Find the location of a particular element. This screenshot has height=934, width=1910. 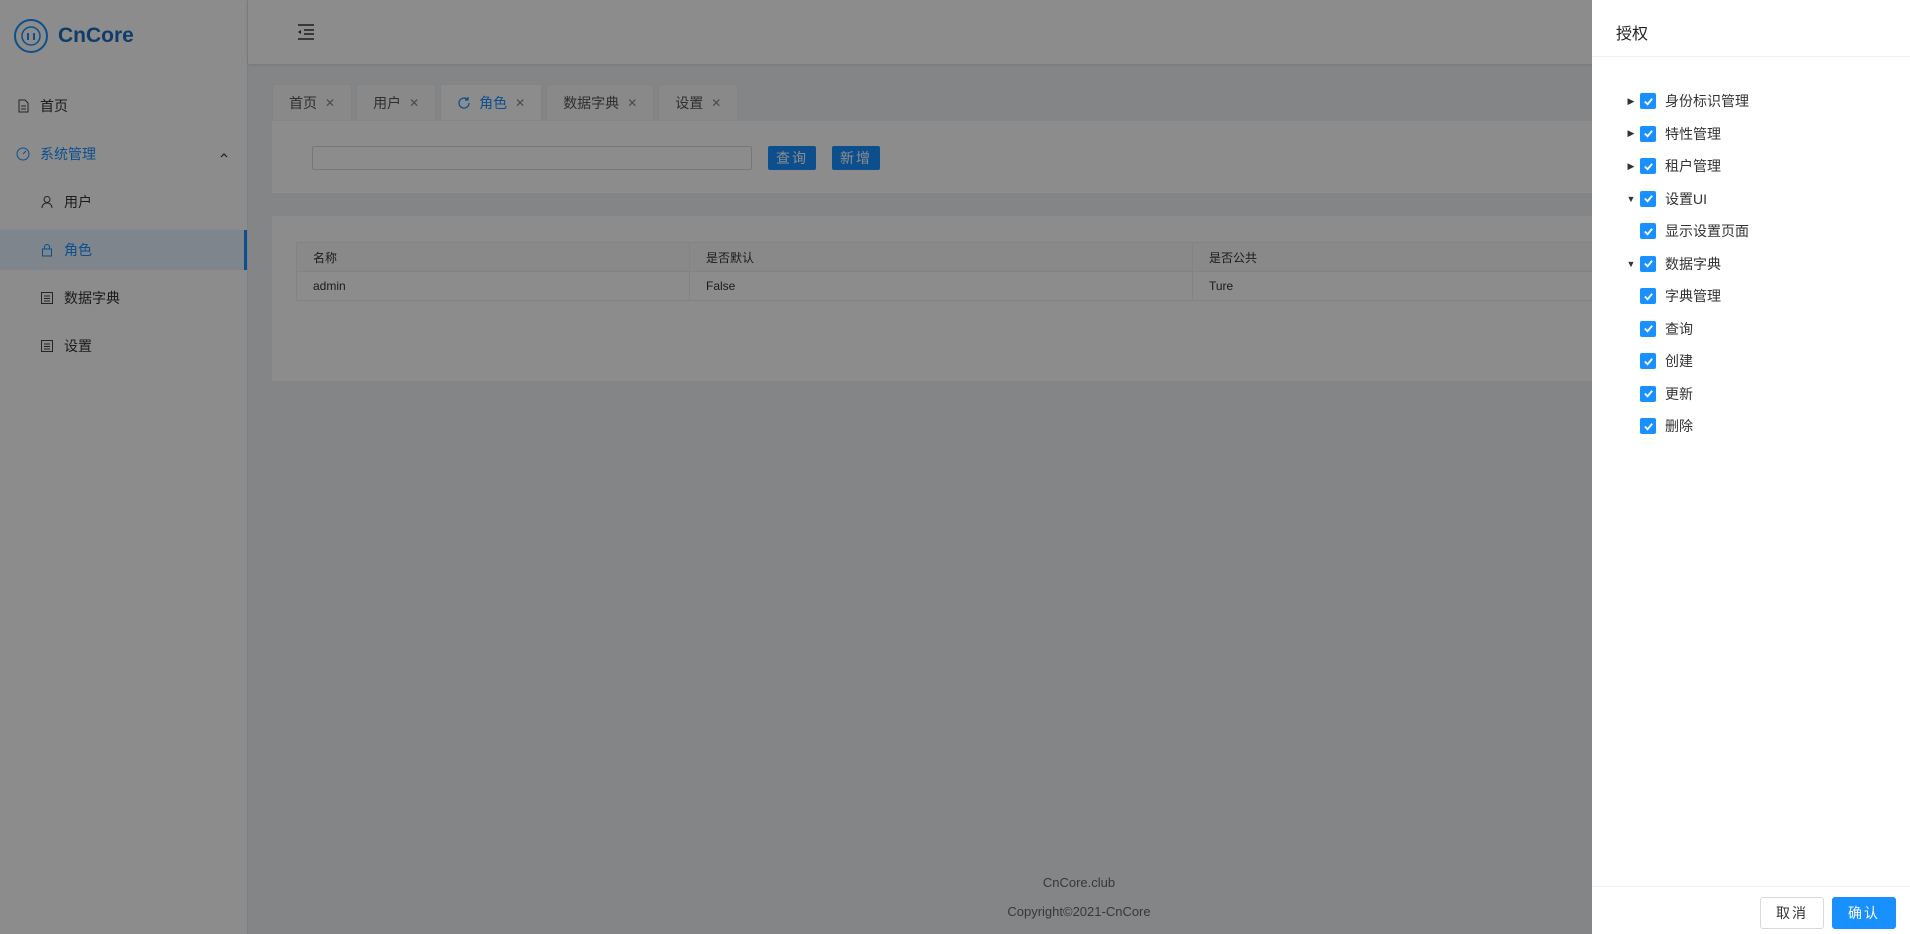

drawer-footer: 取消 确认 is located at coordinates (1751, 910).